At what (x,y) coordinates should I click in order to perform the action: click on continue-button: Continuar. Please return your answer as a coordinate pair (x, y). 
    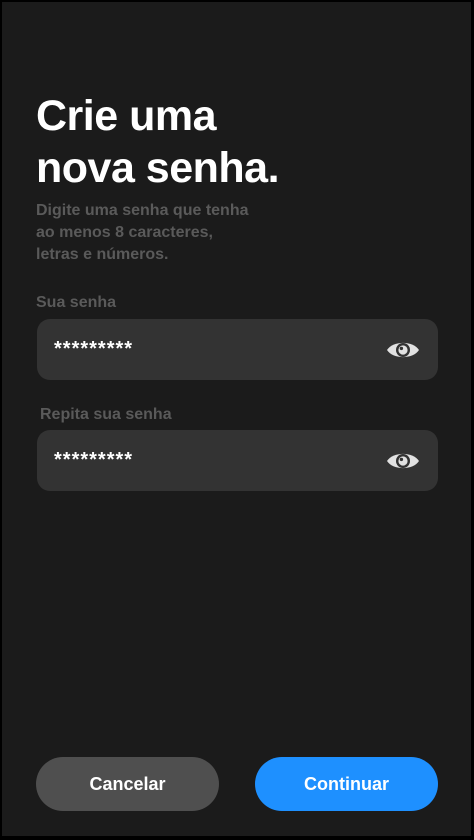
    Looking at the image, I should click on (346, 784).